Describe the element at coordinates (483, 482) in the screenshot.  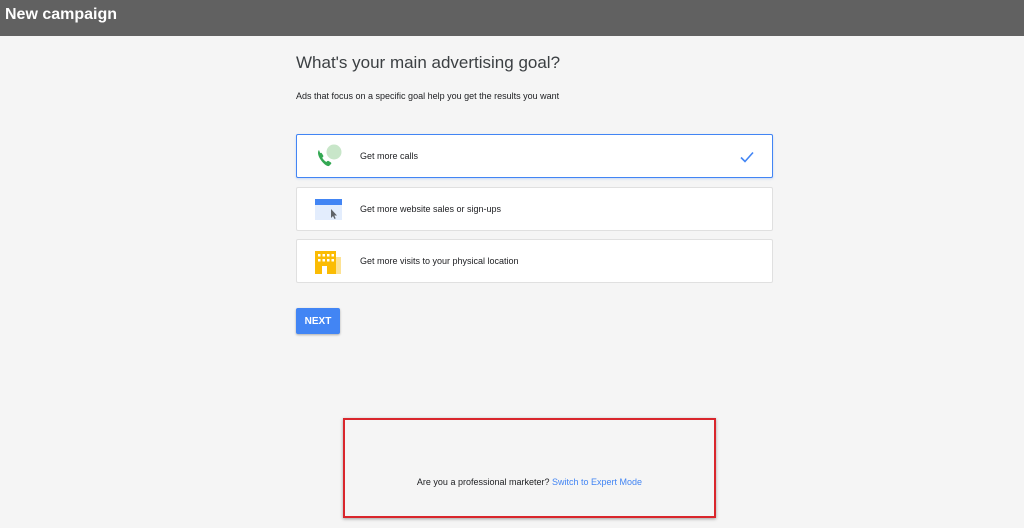
I see `professional-marketer-question: Are you a professional marketer?` at that location.